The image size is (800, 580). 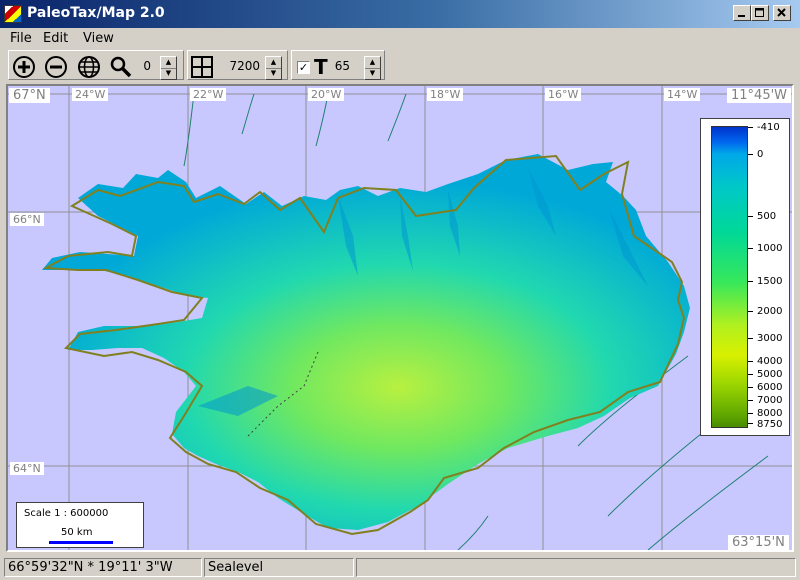 I want to click on lat-label: 64°N, so click(x=27, y=468).